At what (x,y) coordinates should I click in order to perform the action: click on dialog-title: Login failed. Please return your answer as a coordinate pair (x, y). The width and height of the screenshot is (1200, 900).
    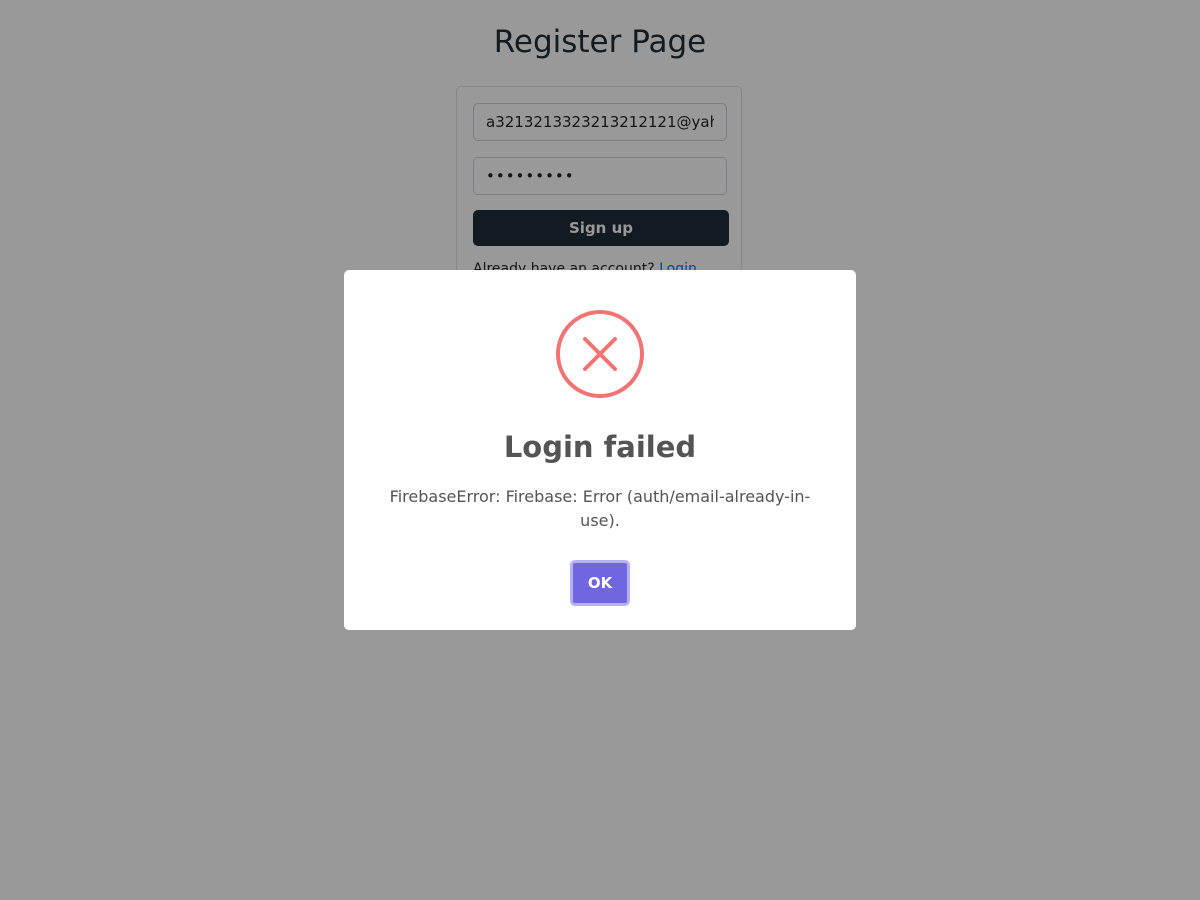
    Looking at the image, I should click on (600, 447).